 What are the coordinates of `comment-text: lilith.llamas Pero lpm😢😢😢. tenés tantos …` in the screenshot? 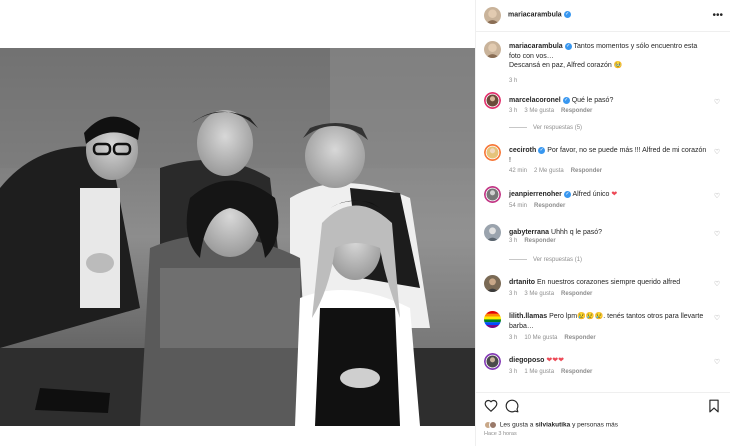 It's located at (609, 321).